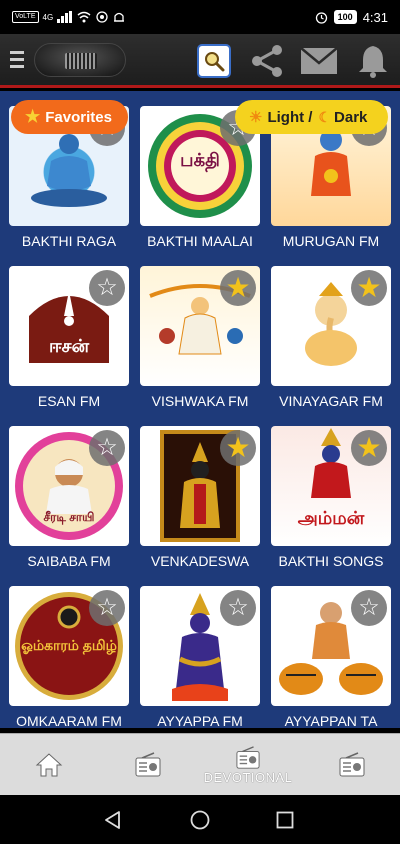 This screenshot has width=400, height=844. Describe the element at coordinates (345, 17) in the screenshot. I see `battery-level: 100` at that location.